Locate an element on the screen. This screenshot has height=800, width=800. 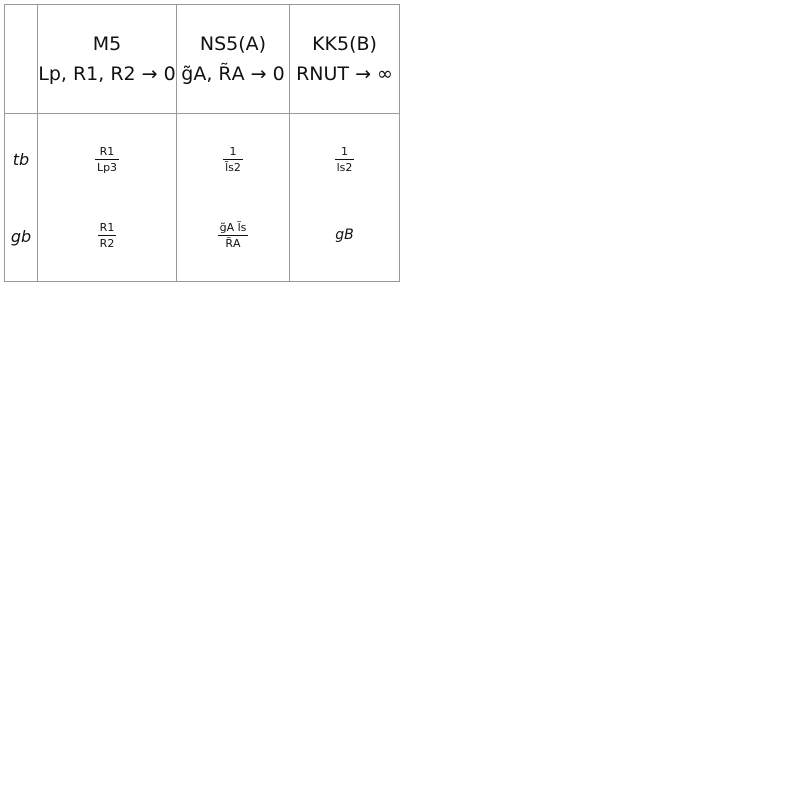
fraction: 1 l̃s2 is located at coordinates (233, 159).